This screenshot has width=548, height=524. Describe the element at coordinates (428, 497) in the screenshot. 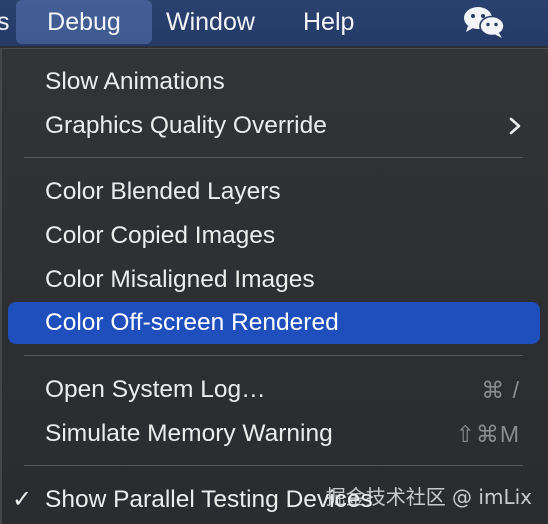

I see `watermark: 掘金技术社区 @ imLix` at that location.